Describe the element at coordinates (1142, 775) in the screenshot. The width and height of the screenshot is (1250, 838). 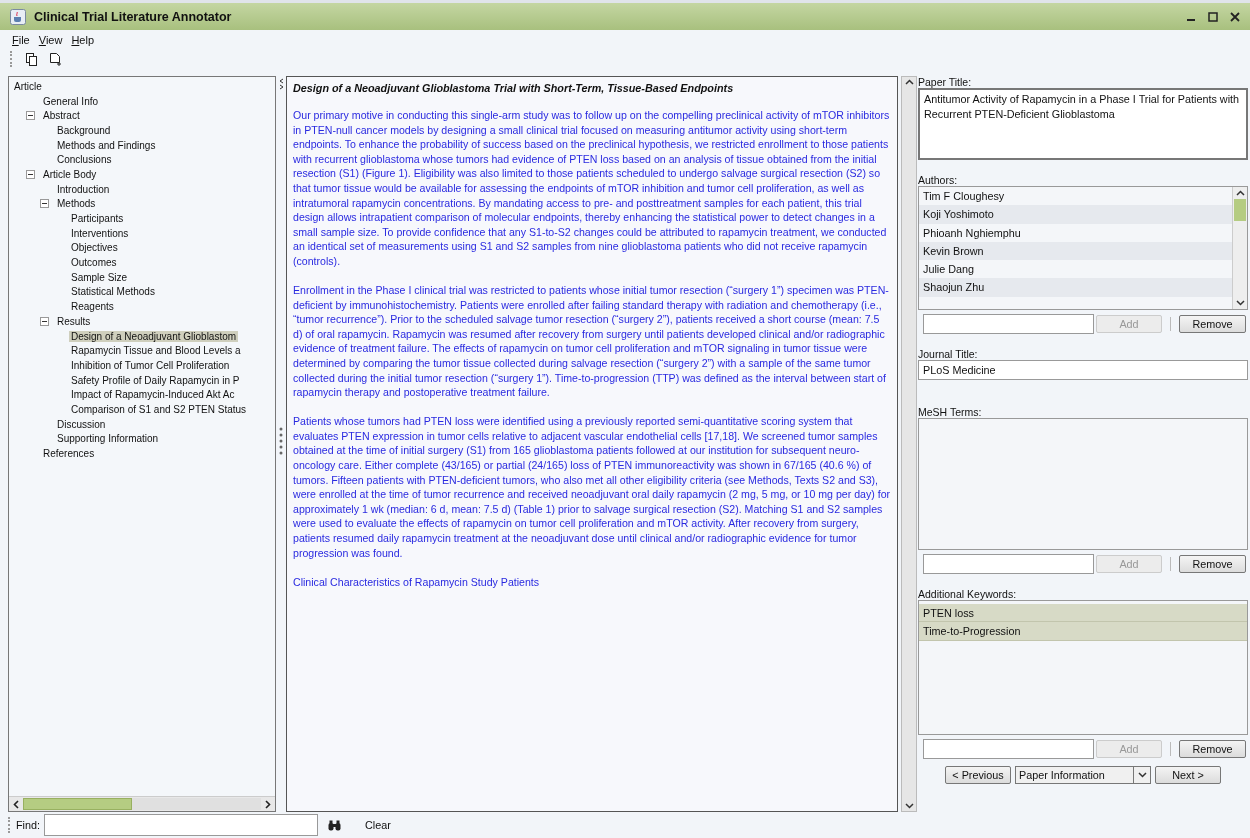
I see `caret-icon` at that location.